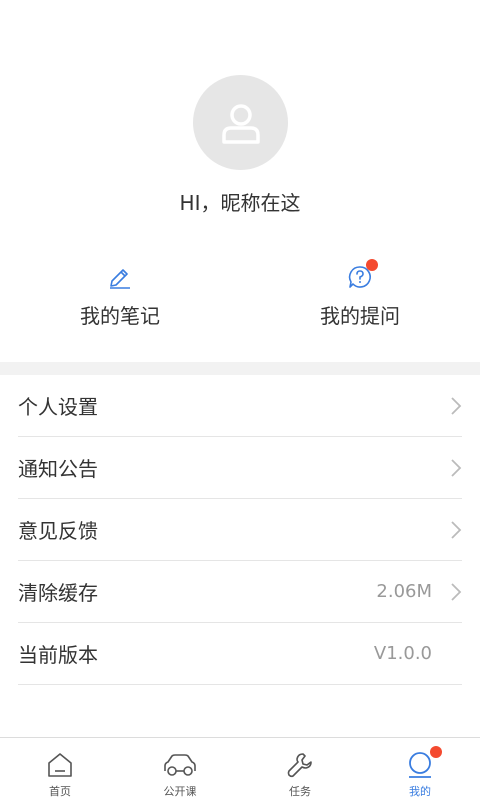  Describe the element at coordinates (360, 296) in the screenshot. I see `my-questions-button: 我的提问` at that location.